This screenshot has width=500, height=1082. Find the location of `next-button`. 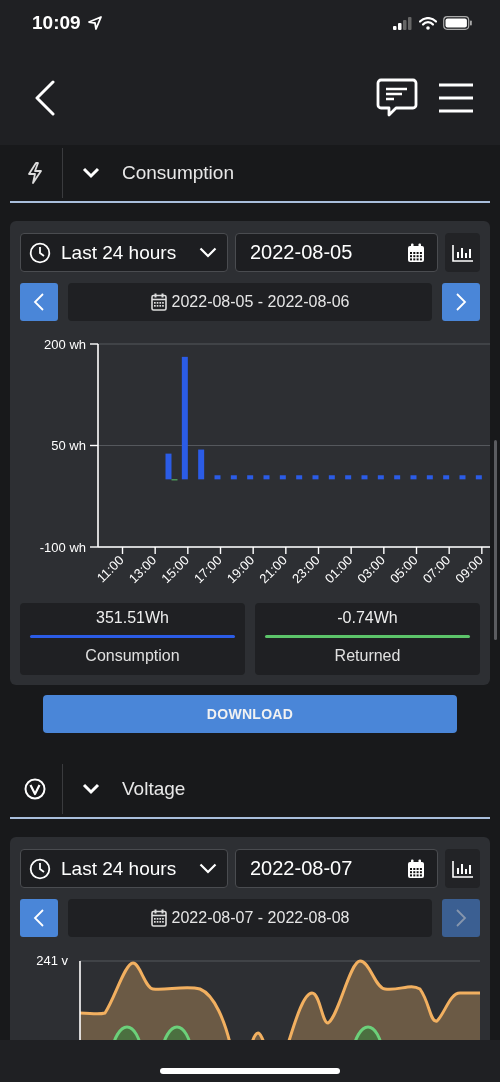

next-button is located at coordinates (461, 302).